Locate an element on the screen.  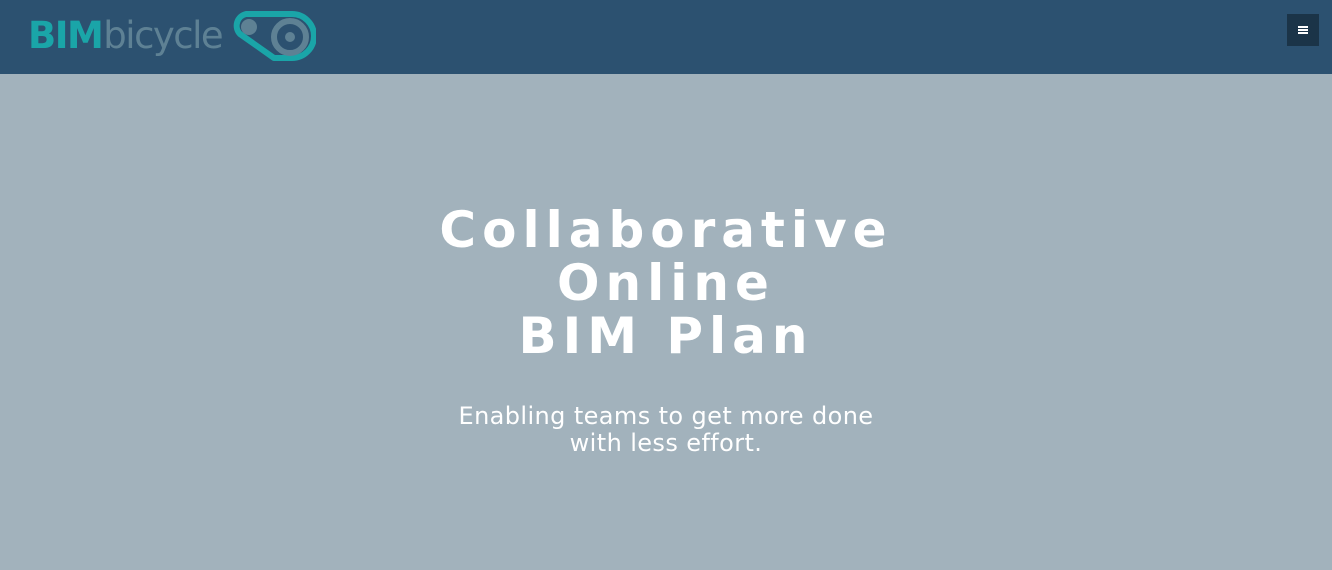
hero-title-line: Collaborative is located at coordinates (666, 230).